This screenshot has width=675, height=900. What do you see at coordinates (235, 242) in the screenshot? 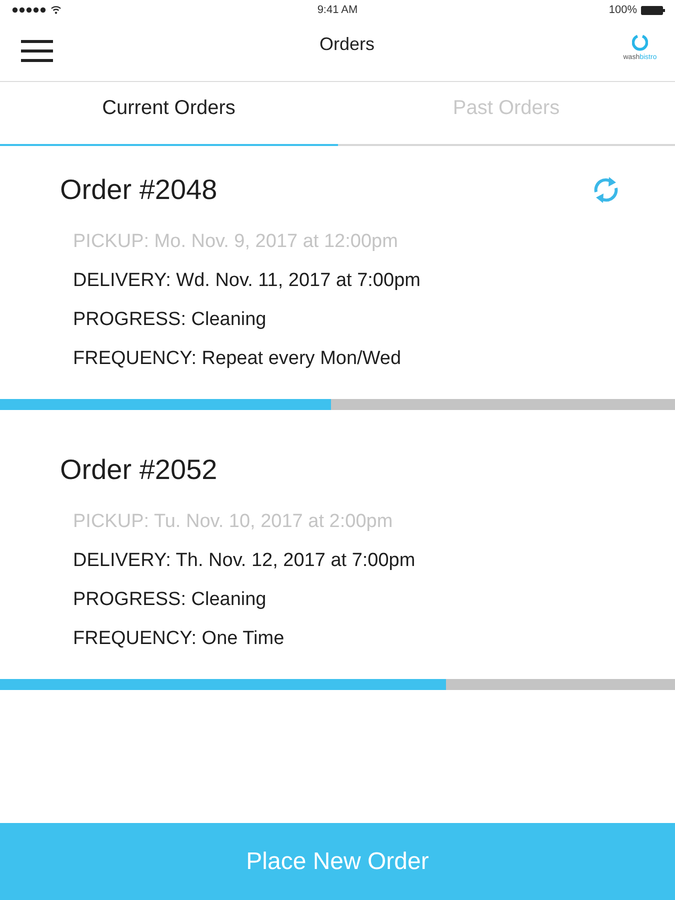
I see `order-detail: PICKUP: Mo. Nov. 9, 2017 at 12:00pm` at bounding box center [235, 242].